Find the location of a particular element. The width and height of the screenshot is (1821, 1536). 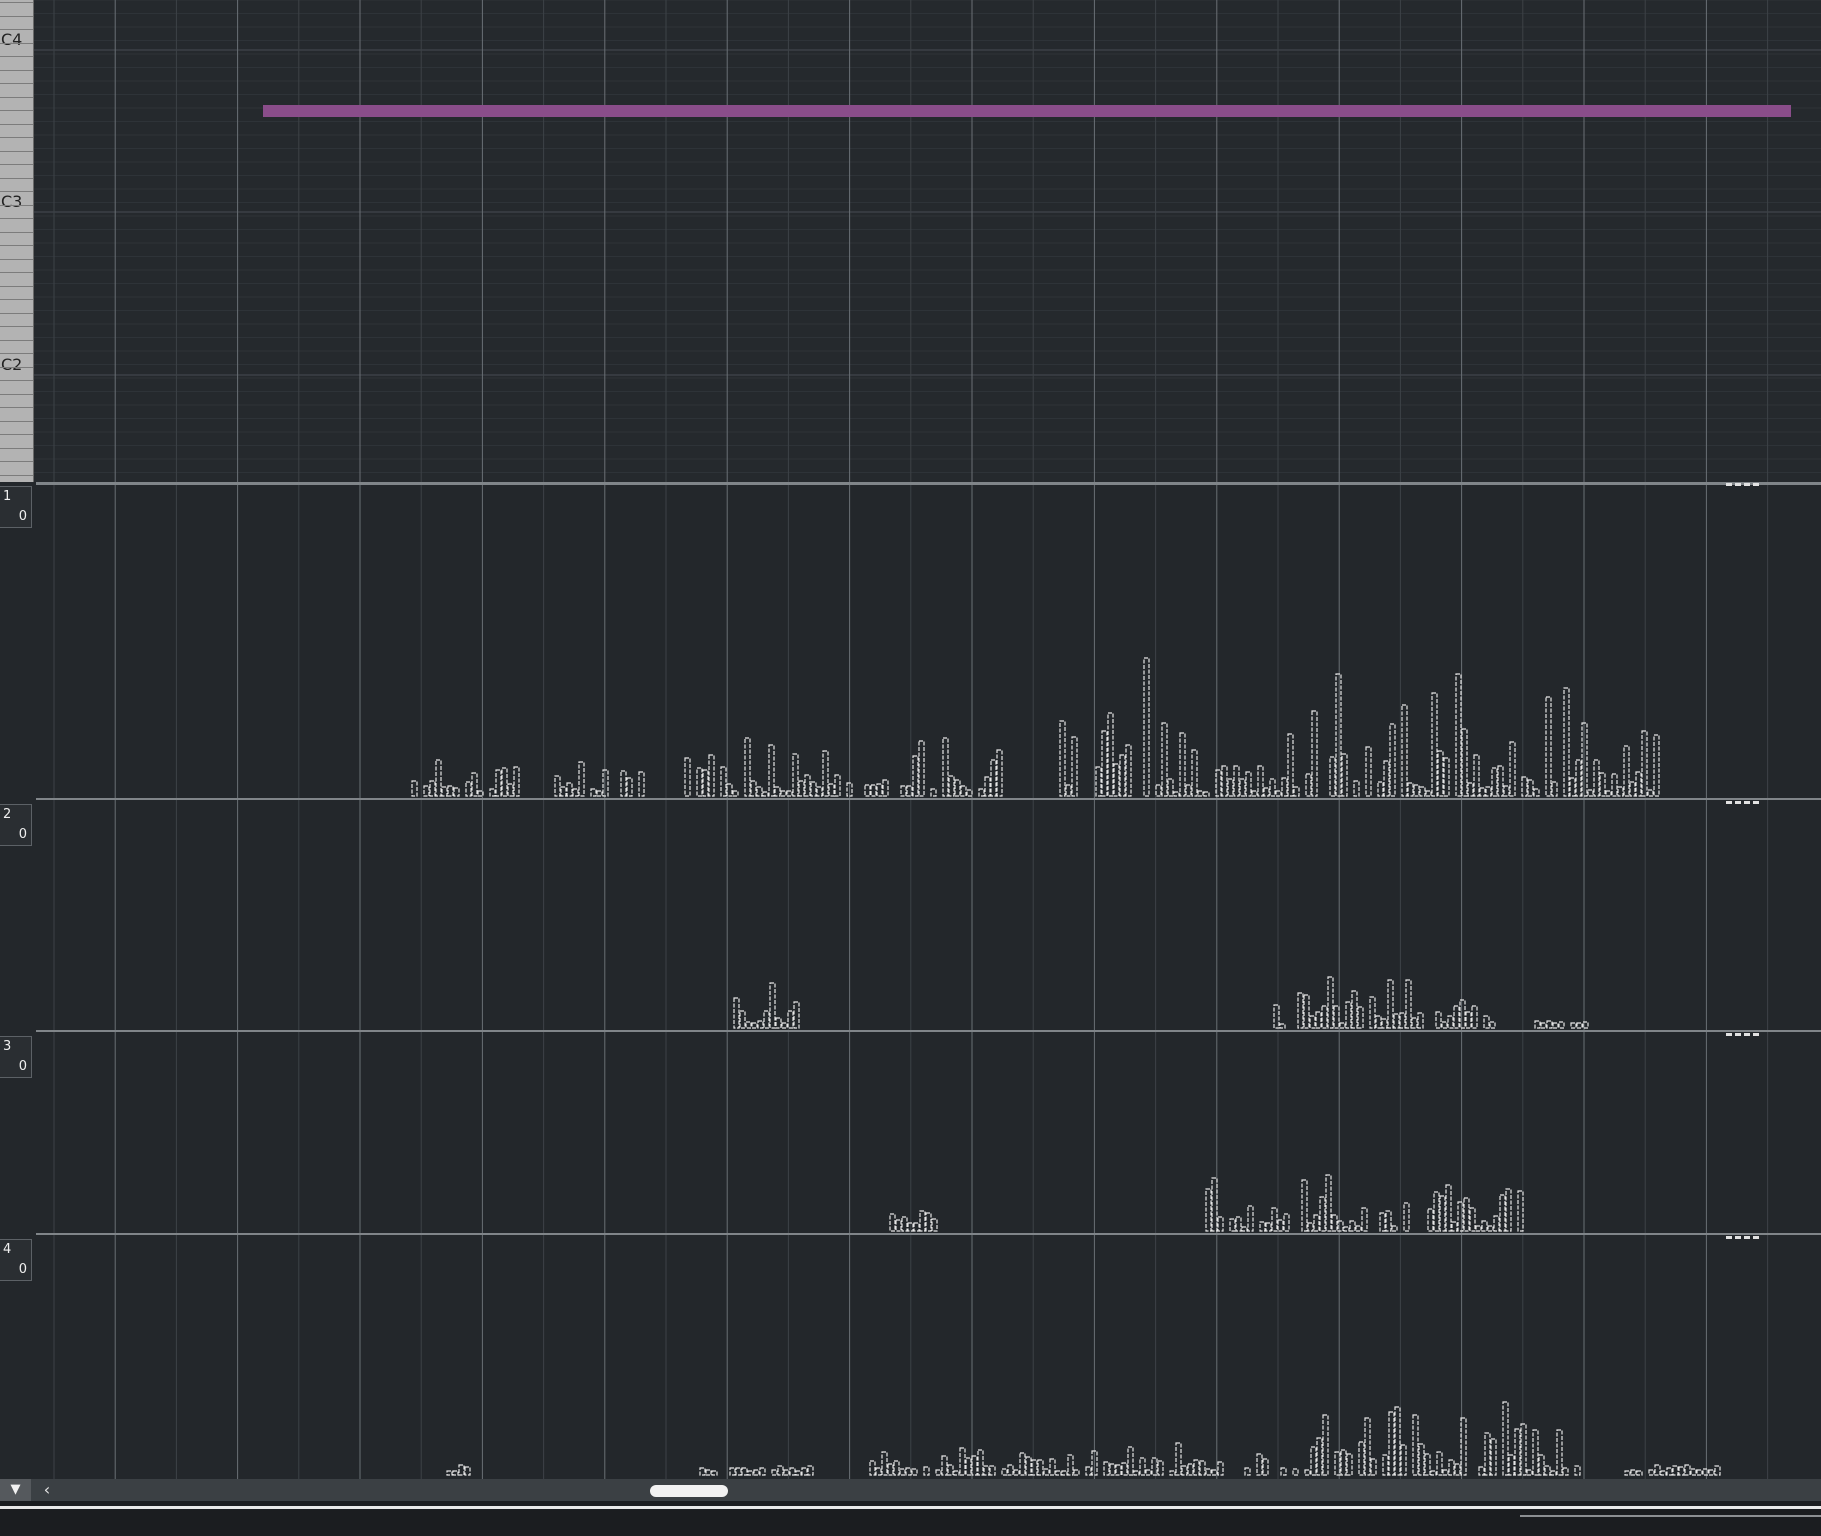

piano-keyboard: C4 C3 C2 is located at coordinates (17, 241).